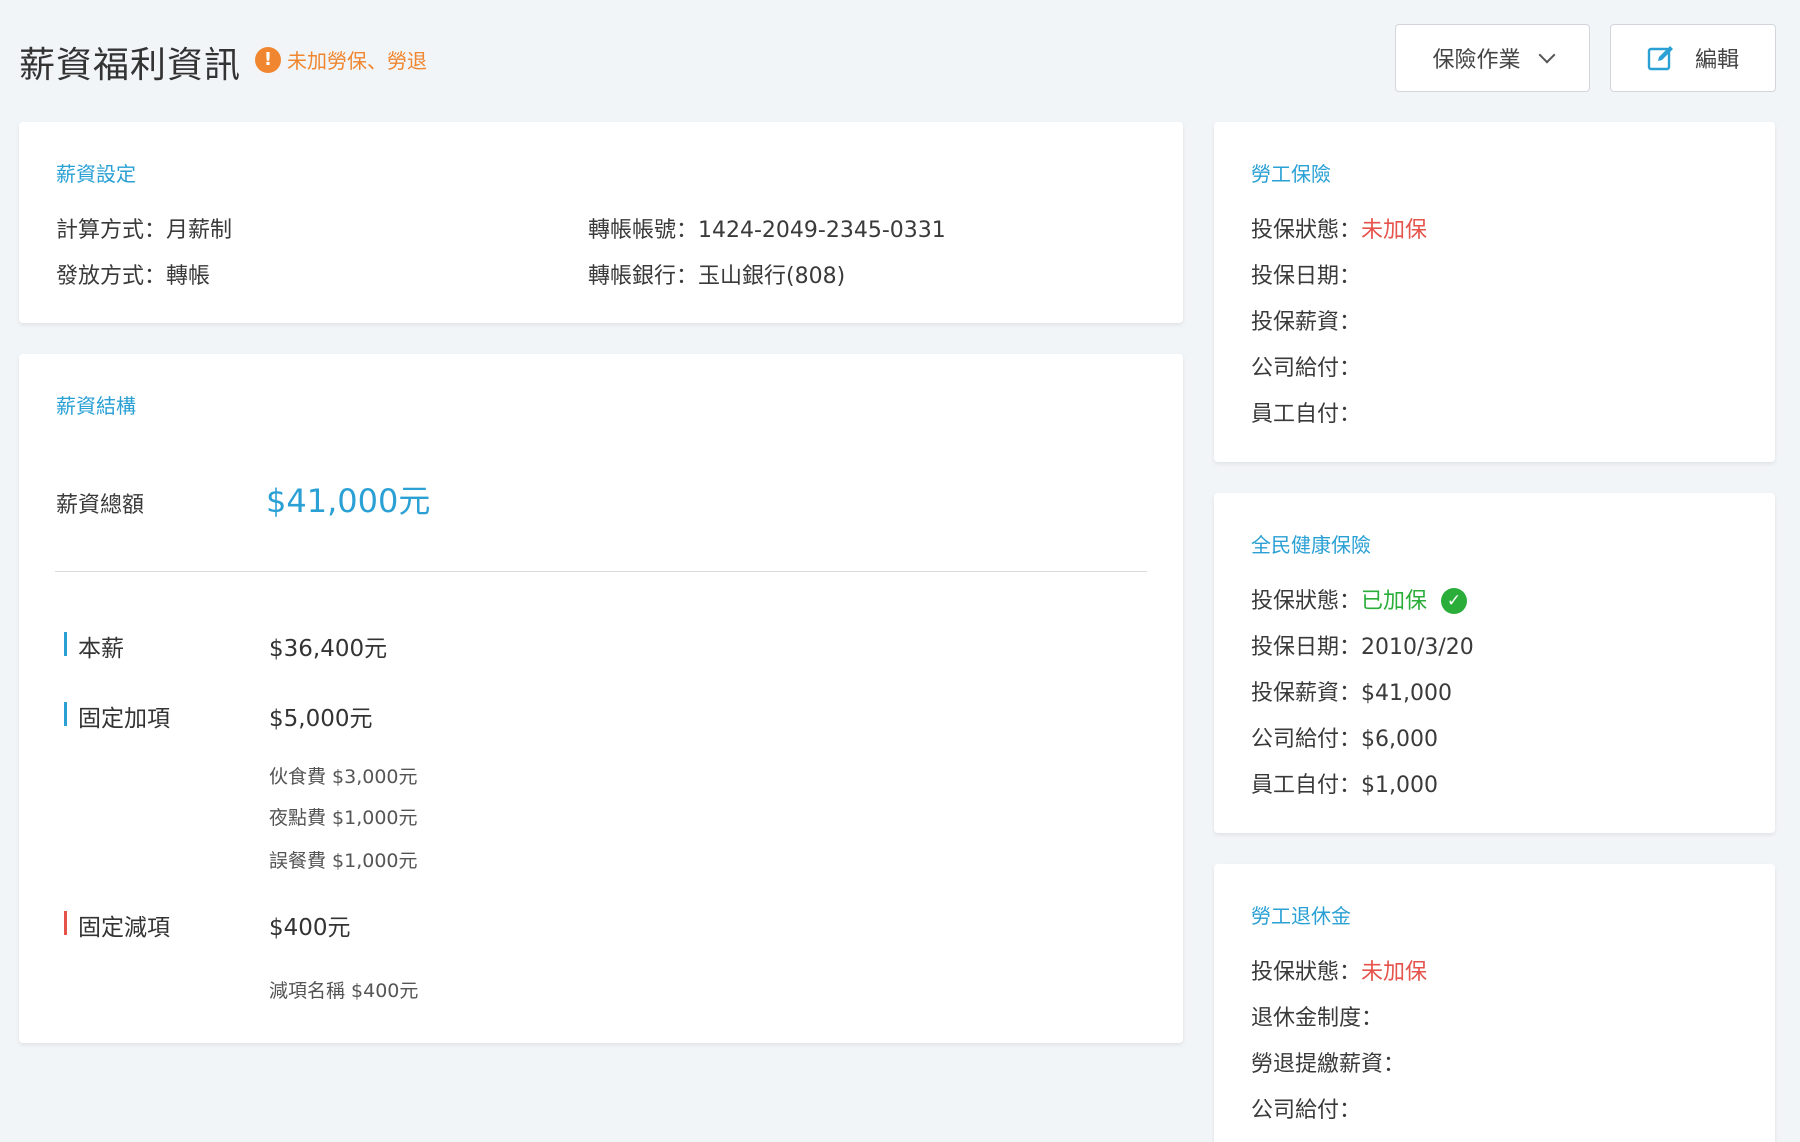 Image resolution: width=1800 pixels, height=1142 pixels. Describe the element at coordinates (268, 59) in the screenshot. I see `exclamation-icon: !` at that location.